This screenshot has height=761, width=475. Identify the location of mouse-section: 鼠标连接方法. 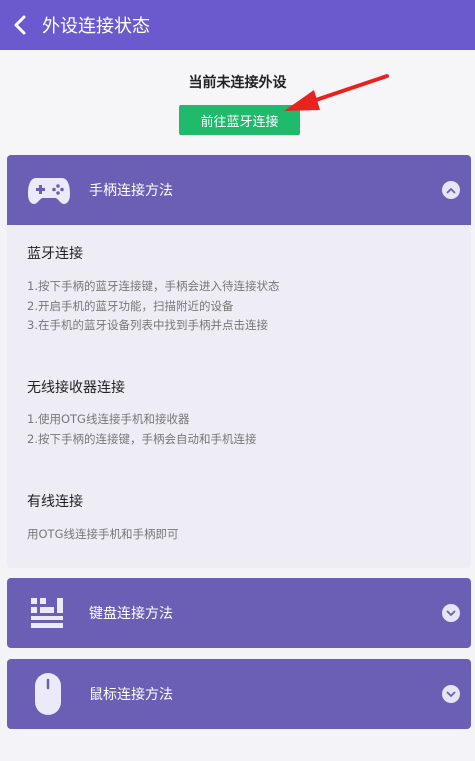
(239, 694).